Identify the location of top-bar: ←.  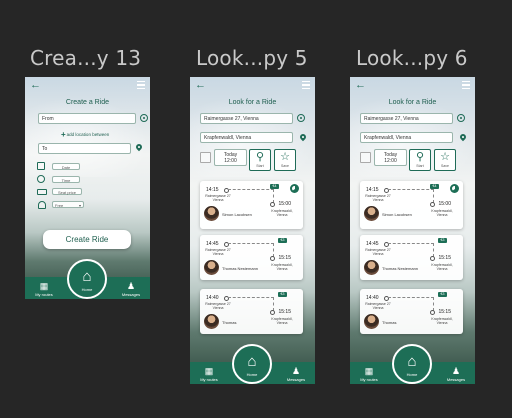
(87, 85).